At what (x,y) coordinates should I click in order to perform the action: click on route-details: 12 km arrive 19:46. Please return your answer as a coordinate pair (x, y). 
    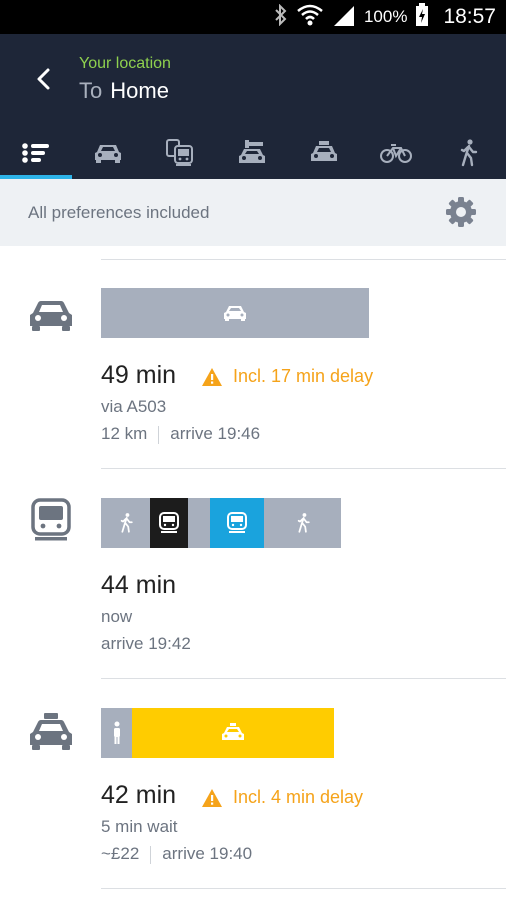
    Looking at the image, I should click on (180, 434).